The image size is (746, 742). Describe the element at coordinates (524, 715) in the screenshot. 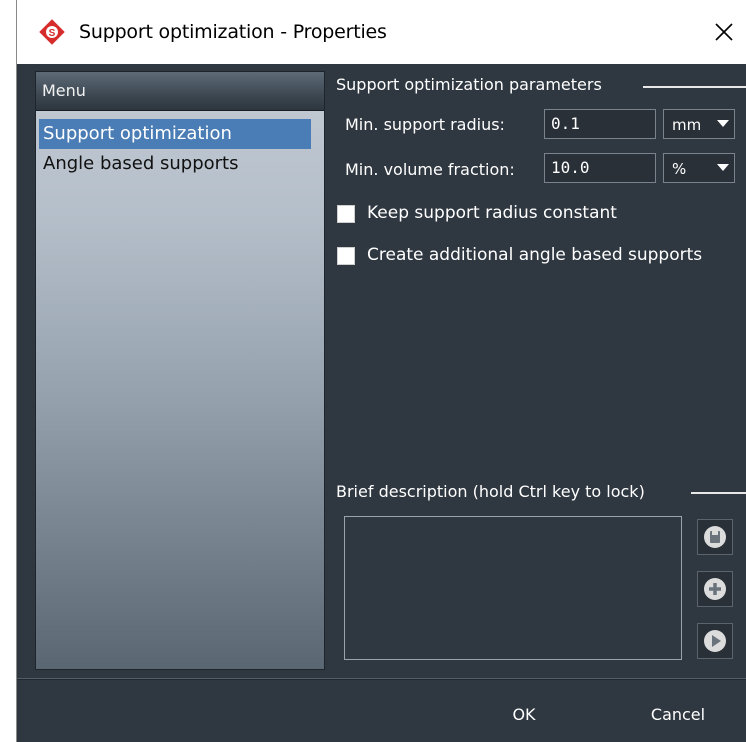

I see `ok-button: OK` at that location.